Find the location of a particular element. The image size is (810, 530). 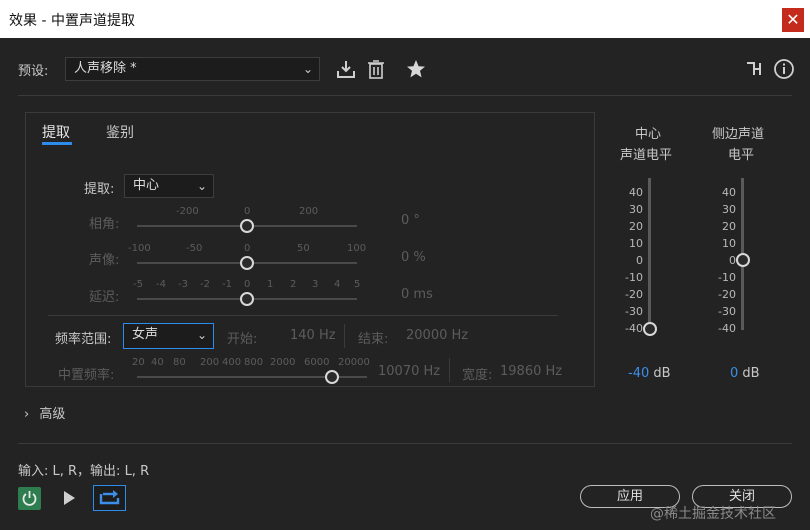

pan-tick: 0 is located at coordinates (247, 248).